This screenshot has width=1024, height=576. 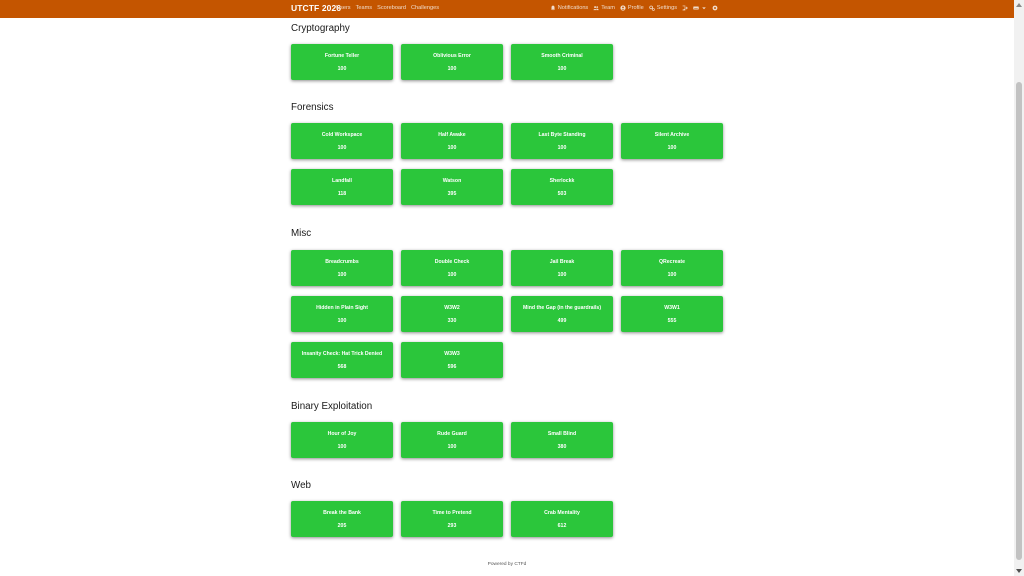 What do you see at coordinates (452, 525) in the screenshot?
I see `challenge-value: 293` at bounding box center [452, 525].